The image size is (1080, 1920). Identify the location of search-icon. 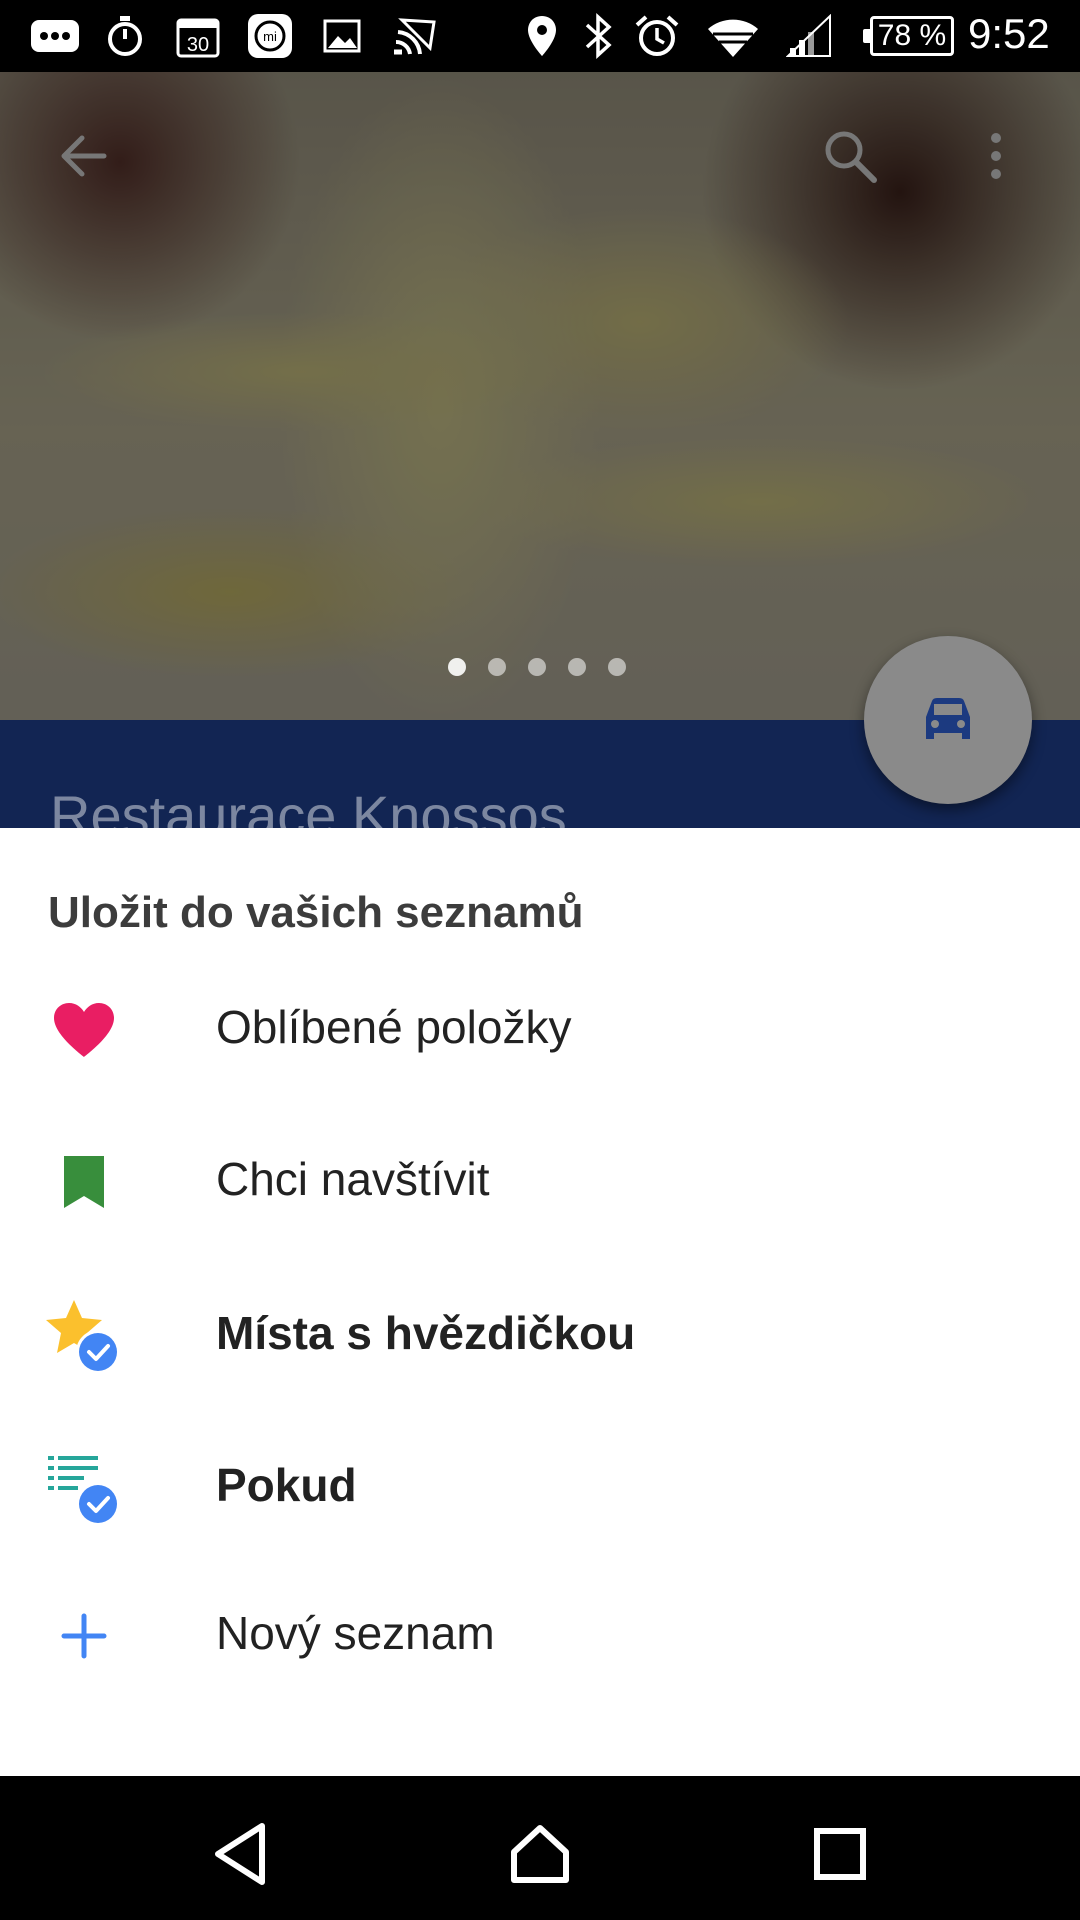
(851, 157).